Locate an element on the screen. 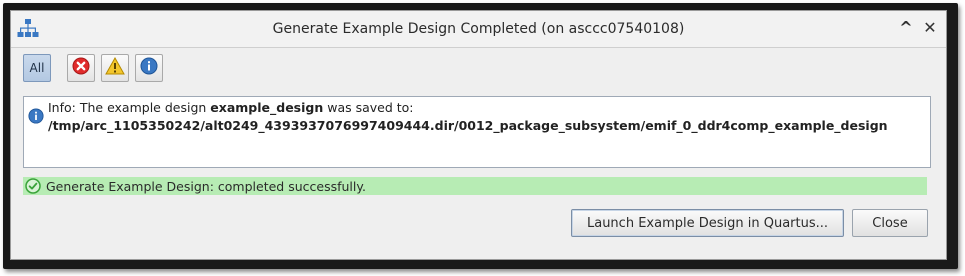 This screenshot has height=276, width=965. close-icon: ✕ is located at coordinates (930, 27).